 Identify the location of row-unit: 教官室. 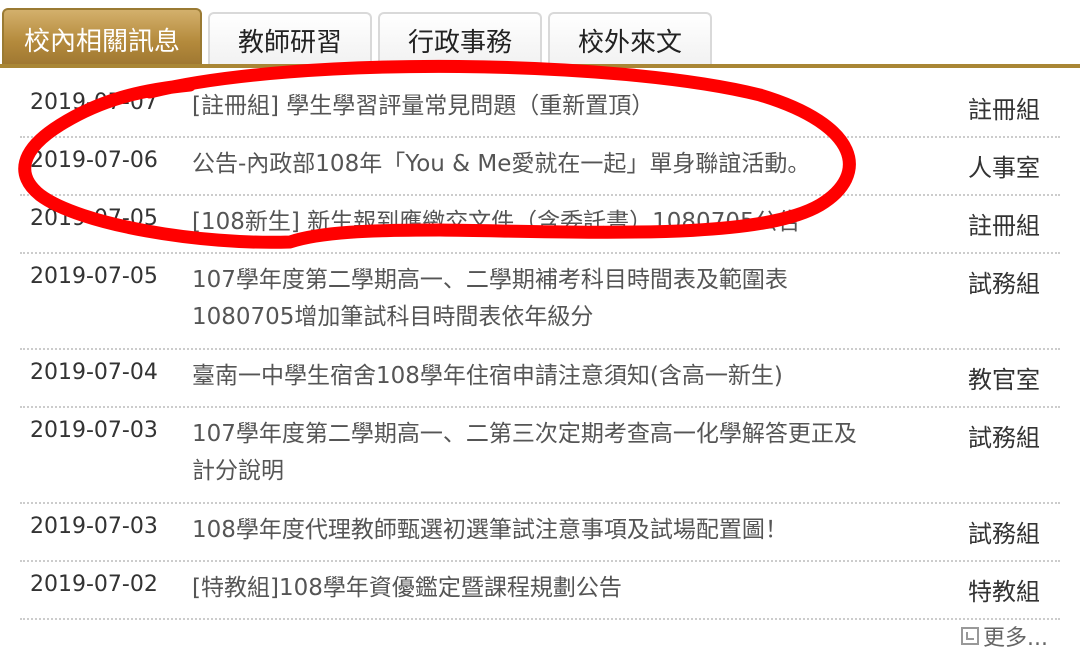
(1004, 380).